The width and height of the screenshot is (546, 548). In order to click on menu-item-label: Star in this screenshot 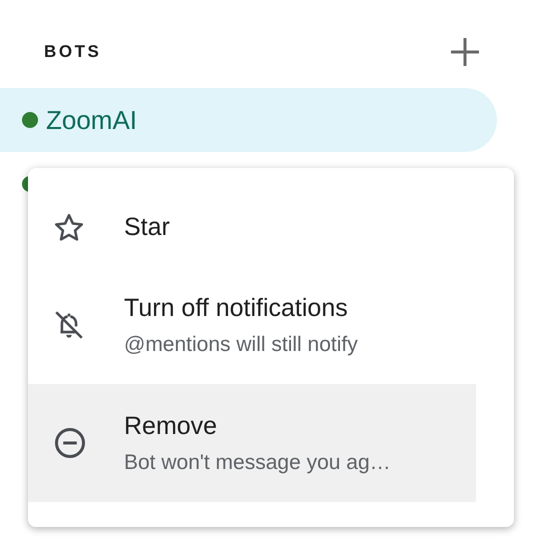, I will do `click(147, 228)`.